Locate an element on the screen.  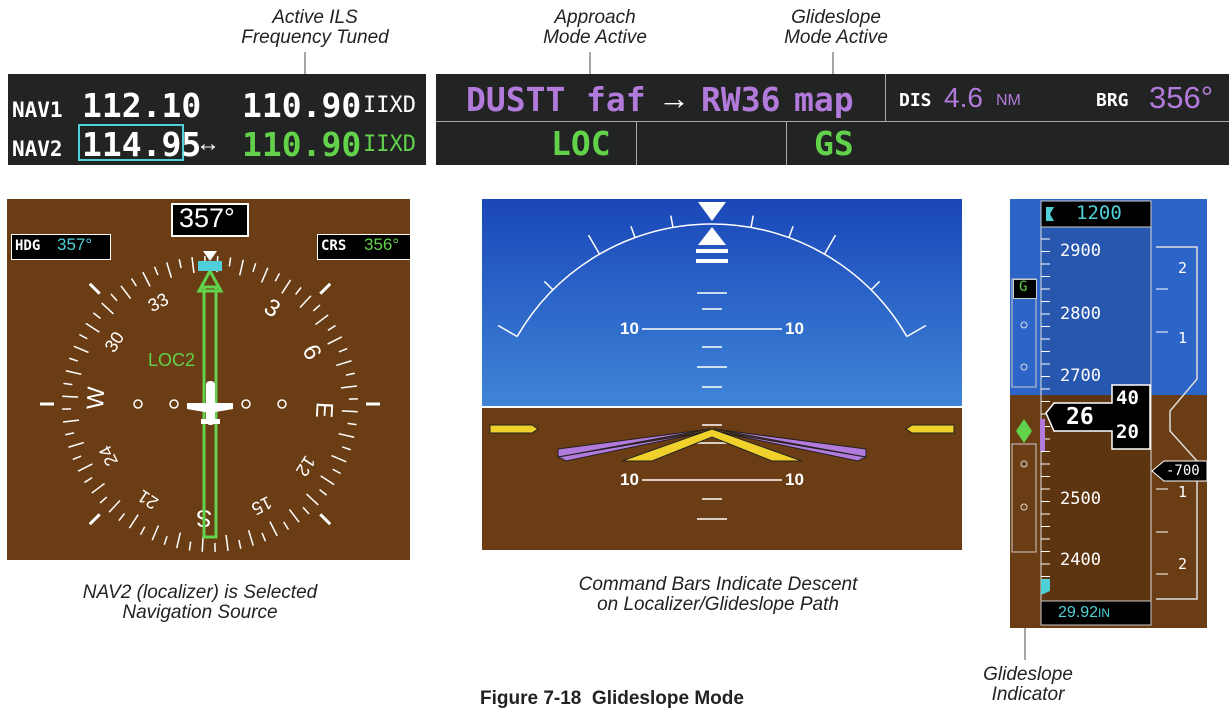
crs-value: 356° is located at coordinates (382, 244).